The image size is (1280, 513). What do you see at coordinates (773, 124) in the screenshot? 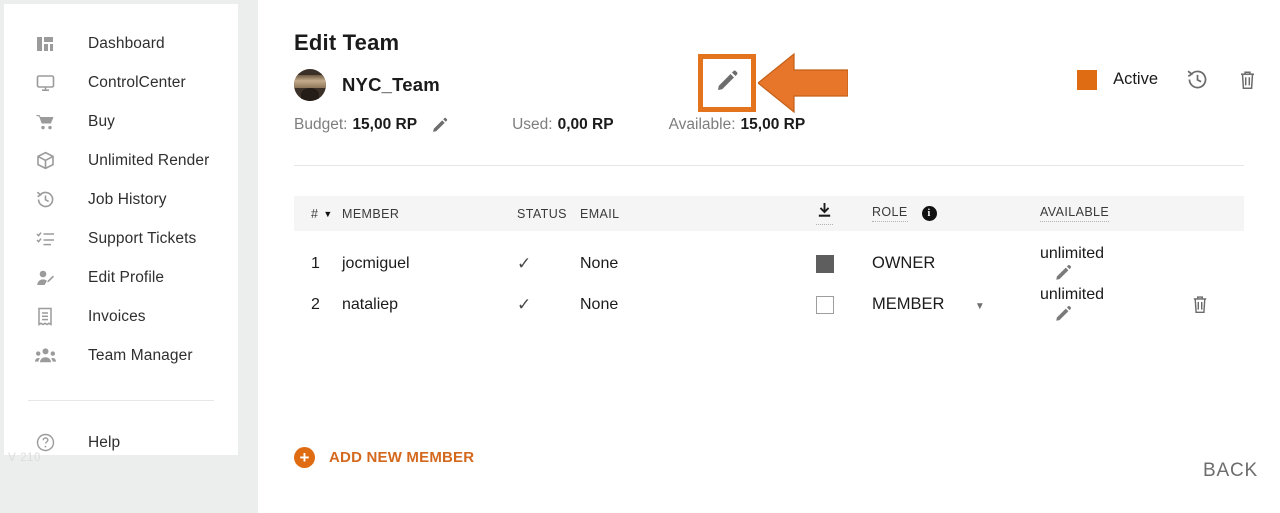
I see `available-value: 15,00 RP` at bounding box center [773, 124].